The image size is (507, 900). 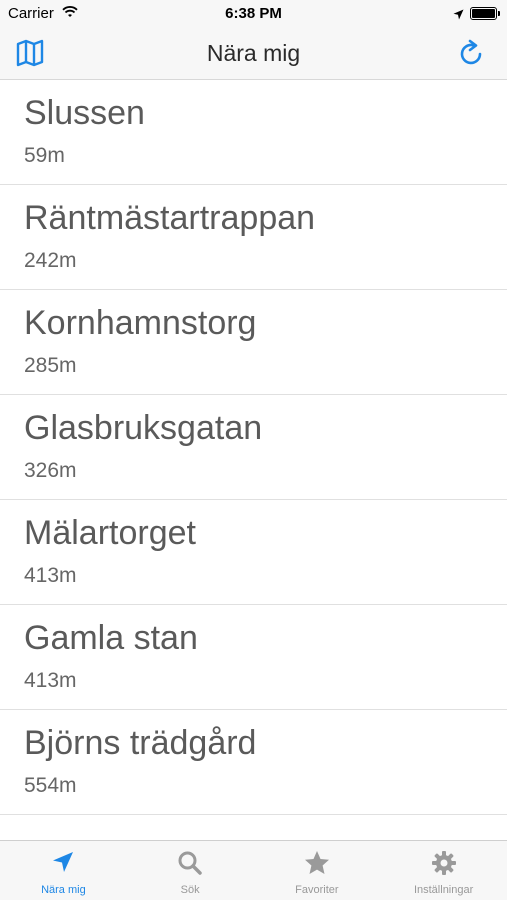 I want to click on stop-row-bjorns-tradgard: Björns trädgård 554m, so click(x=253, y=762).